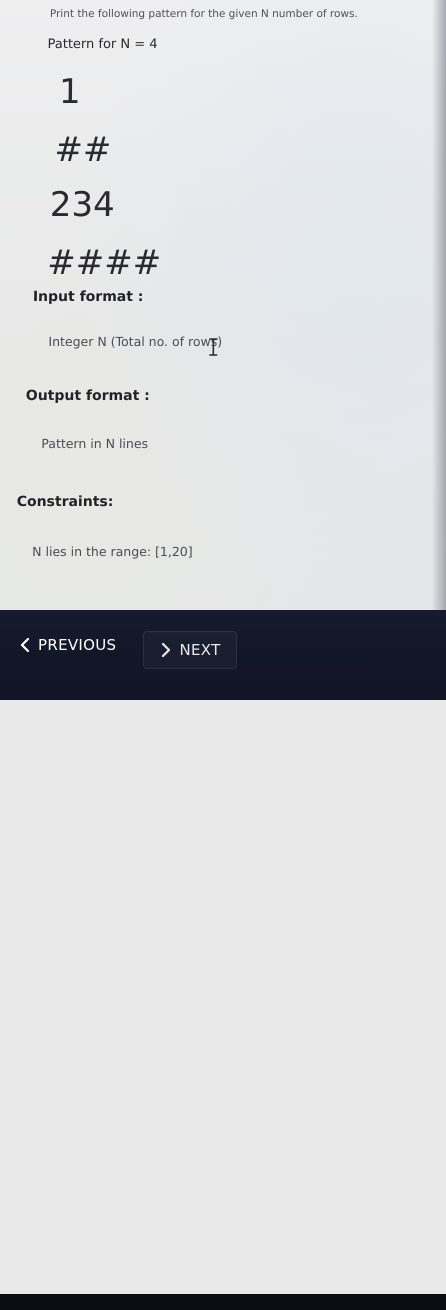 Image resolution: width=446 pixels, height=1310 pixels. What do you see at coordinates (95, 443) in the screenshot?
I see `output-format-value: Pattern in N lines` at bounding box center [95, 443].